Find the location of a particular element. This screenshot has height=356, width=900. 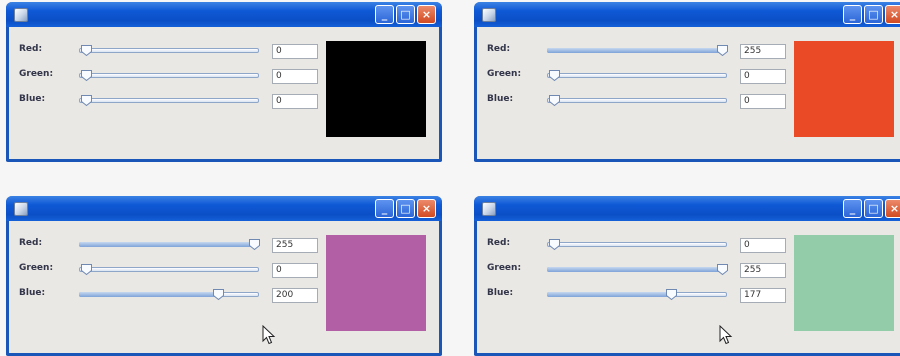

green-field: 255 is located at coordinates (763, 270).